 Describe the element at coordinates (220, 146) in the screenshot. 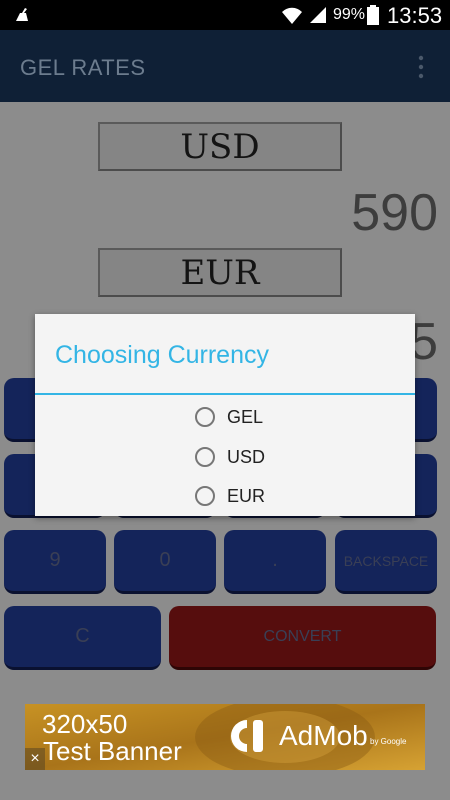

I see `from-currency-button: USD` at that location.